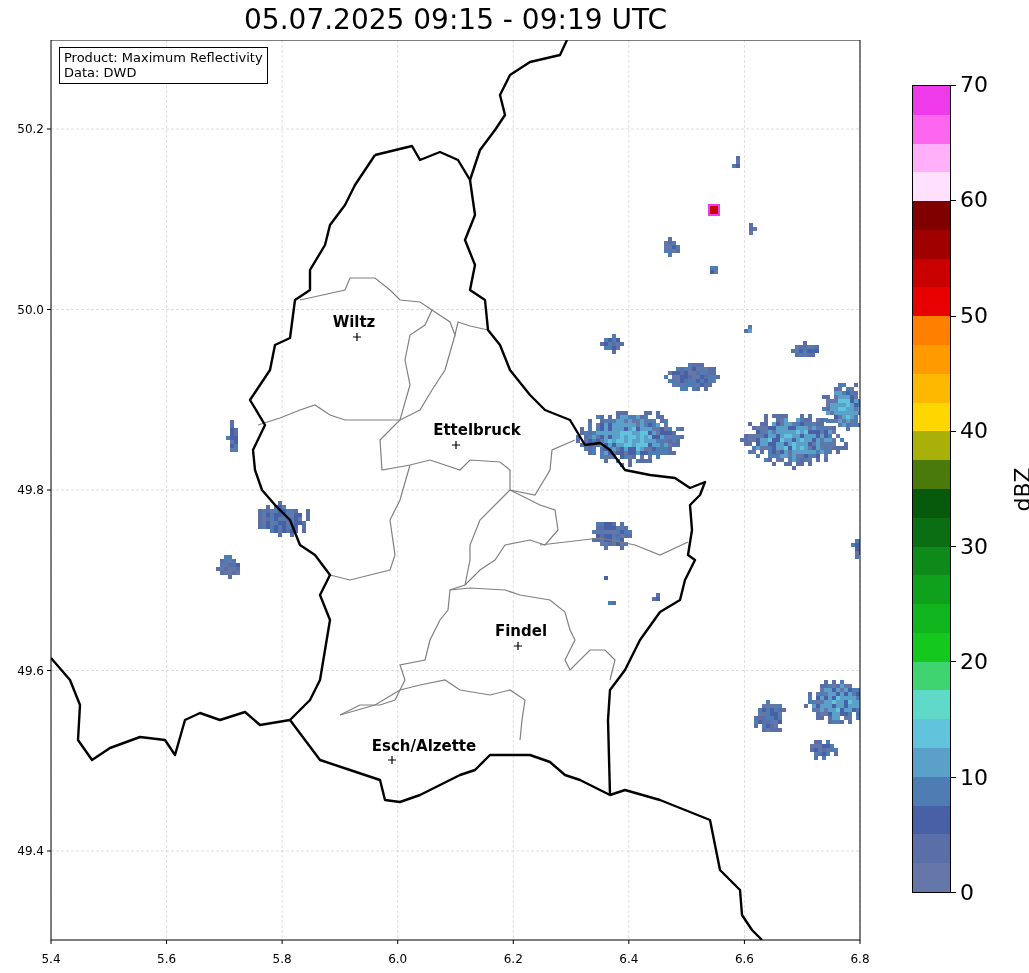 This screenshot has width=1029, height=973. What do you see at coordinates (744, 959) in the screenshot?
I see `x-tick-label: 6.6` at bounding box center [744, 959].